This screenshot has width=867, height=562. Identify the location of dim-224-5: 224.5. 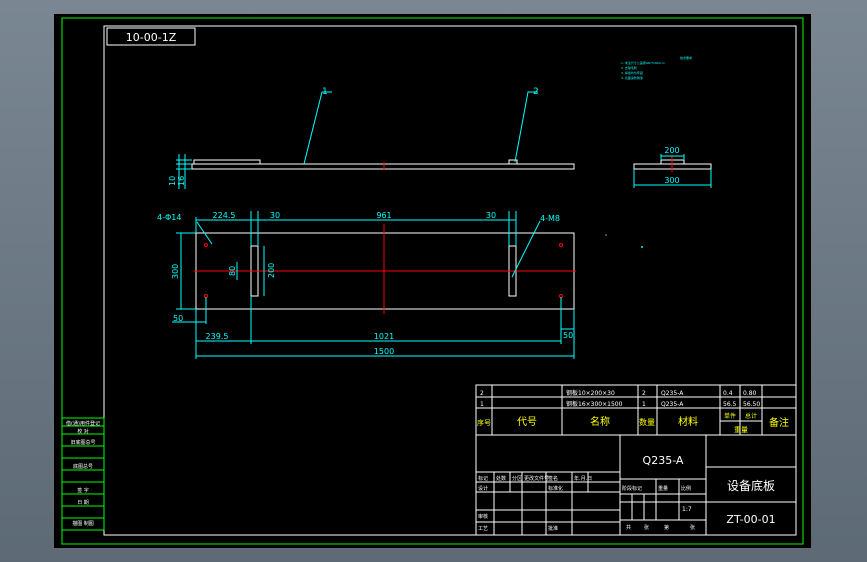
(224, 215).